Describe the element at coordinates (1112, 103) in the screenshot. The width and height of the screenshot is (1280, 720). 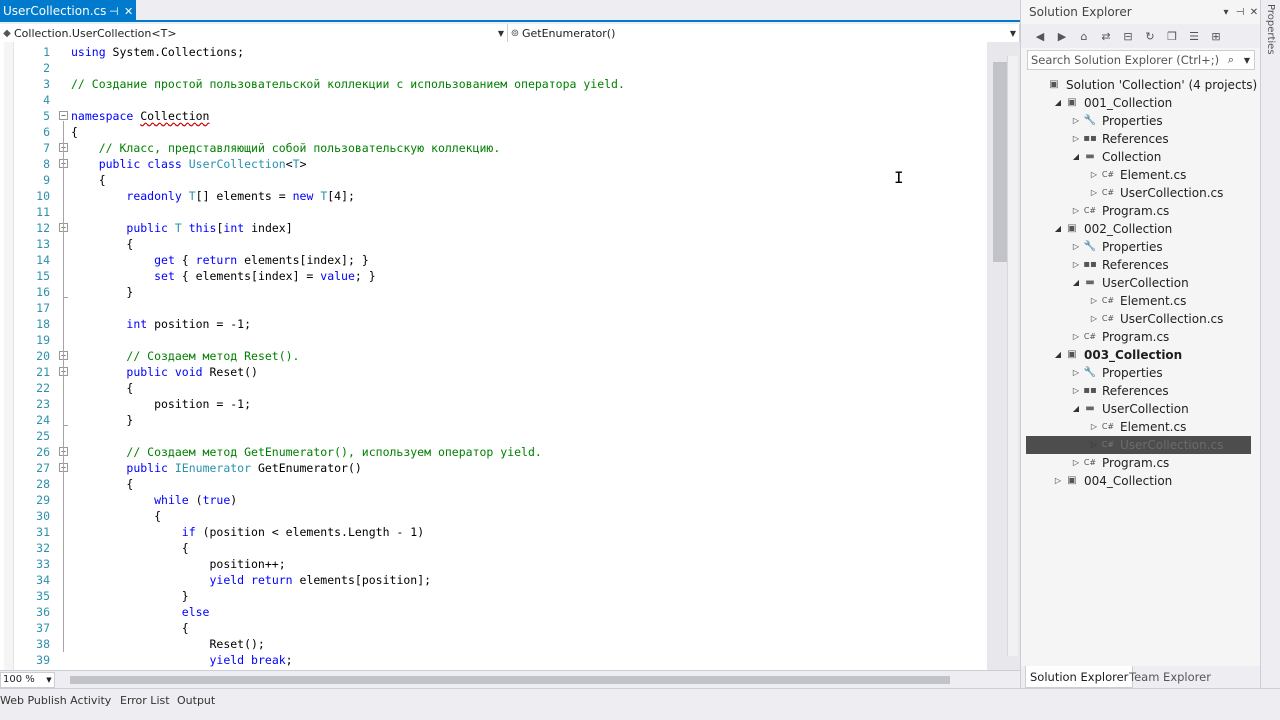
I see `tree-item: ◢ ▣ 001_Collection` at that location.